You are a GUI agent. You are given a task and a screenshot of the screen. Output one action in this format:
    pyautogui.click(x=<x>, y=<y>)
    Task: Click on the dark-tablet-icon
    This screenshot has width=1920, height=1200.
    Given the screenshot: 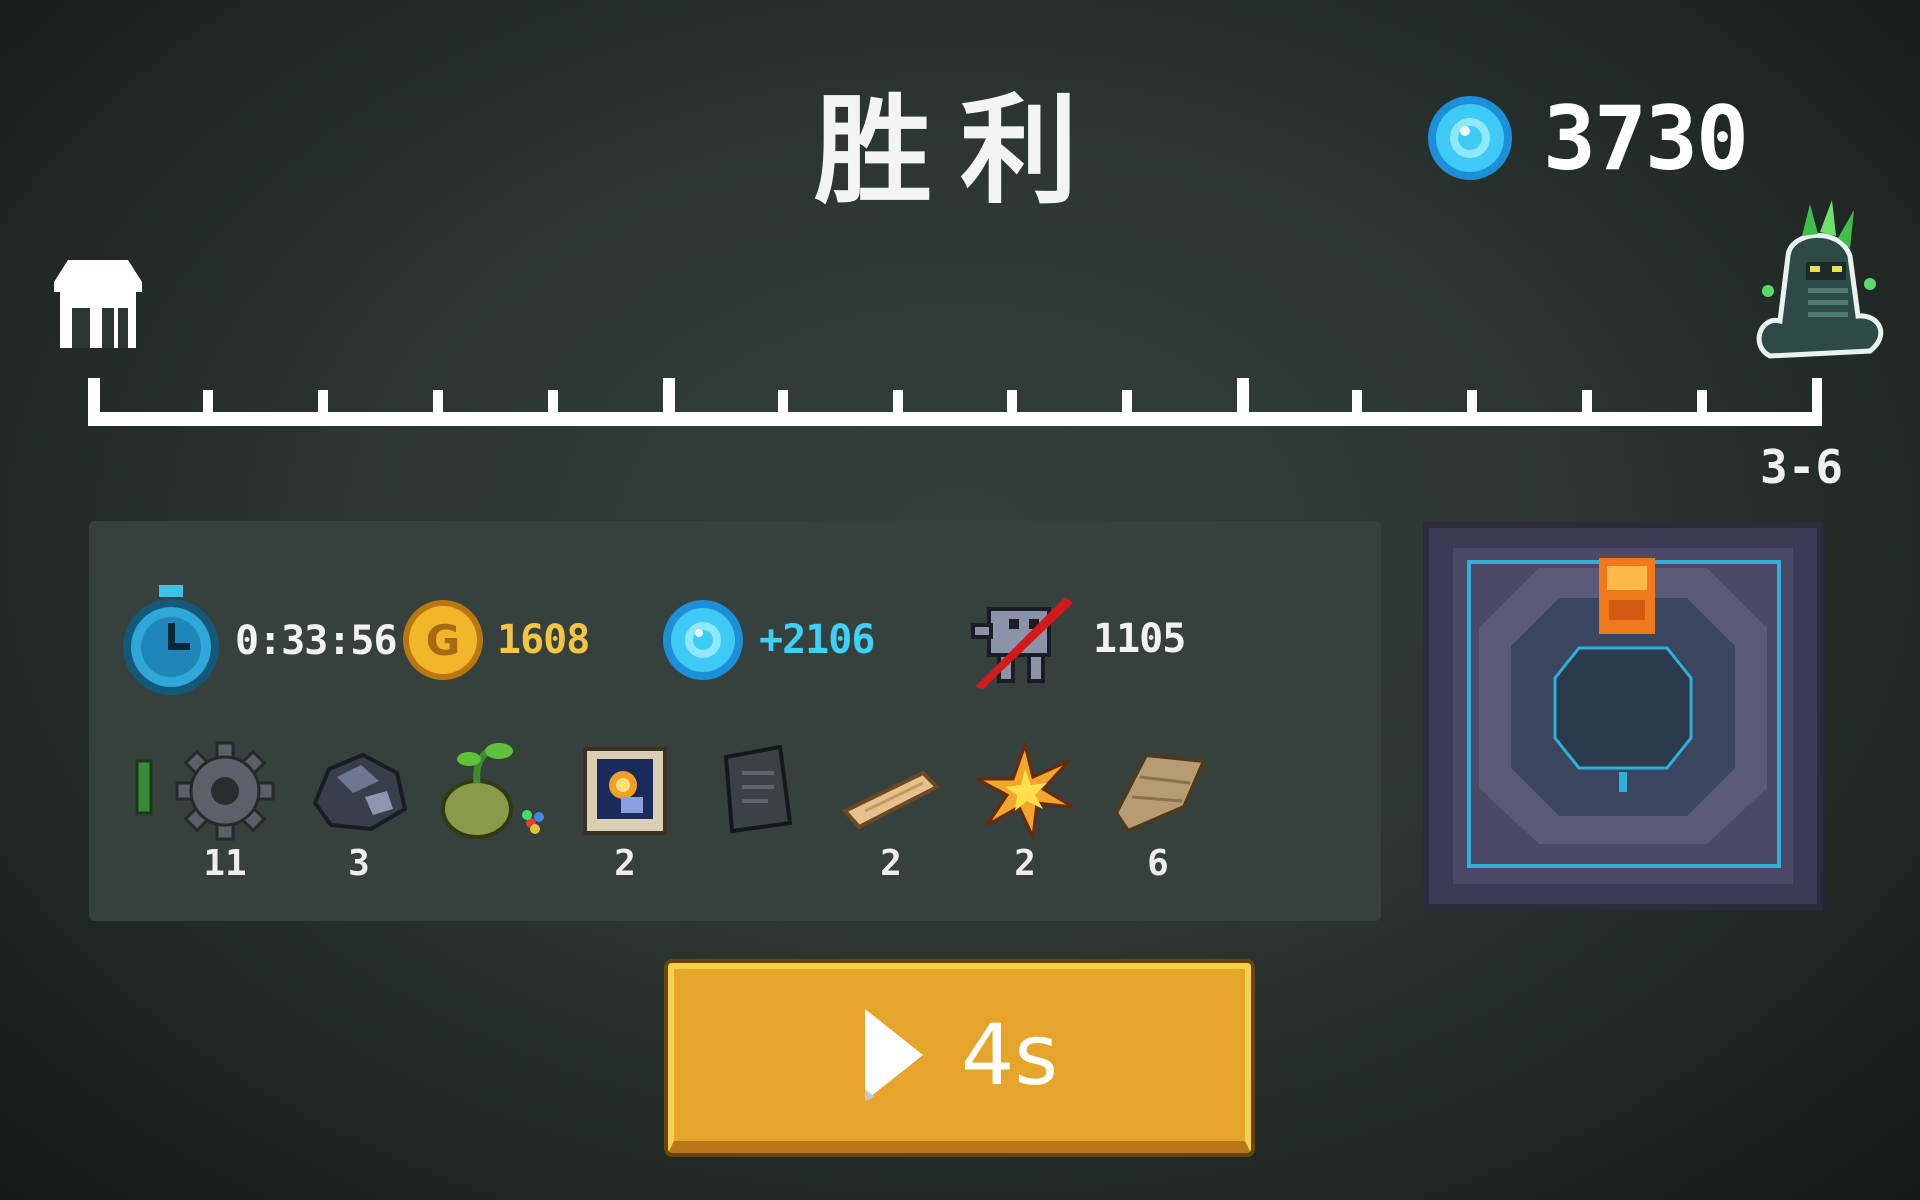 What is the action you would take?
    pyautogui.click(x=758, y=789)
    